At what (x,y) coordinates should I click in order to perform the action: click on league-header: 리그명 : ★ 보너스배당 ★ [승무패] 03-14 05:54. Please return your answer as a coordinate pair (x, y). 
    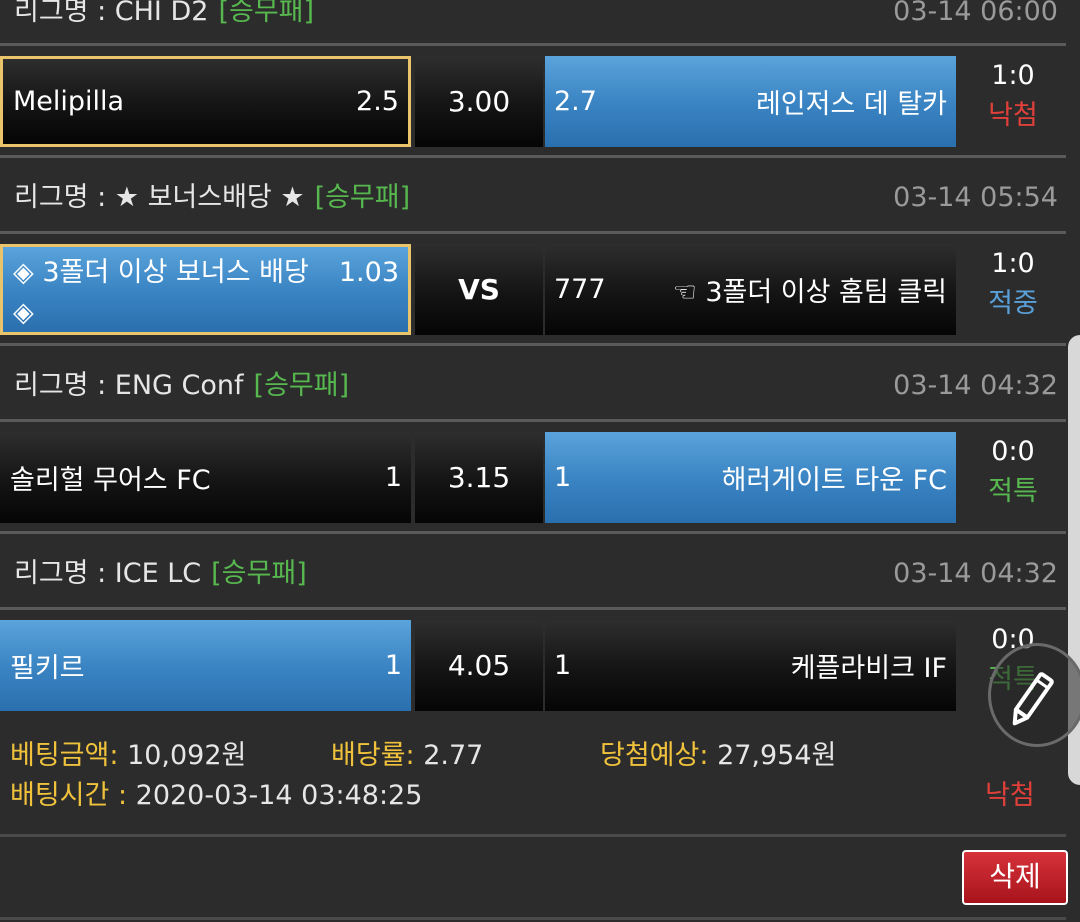
    Looking at the image, I should click on (533, 198).